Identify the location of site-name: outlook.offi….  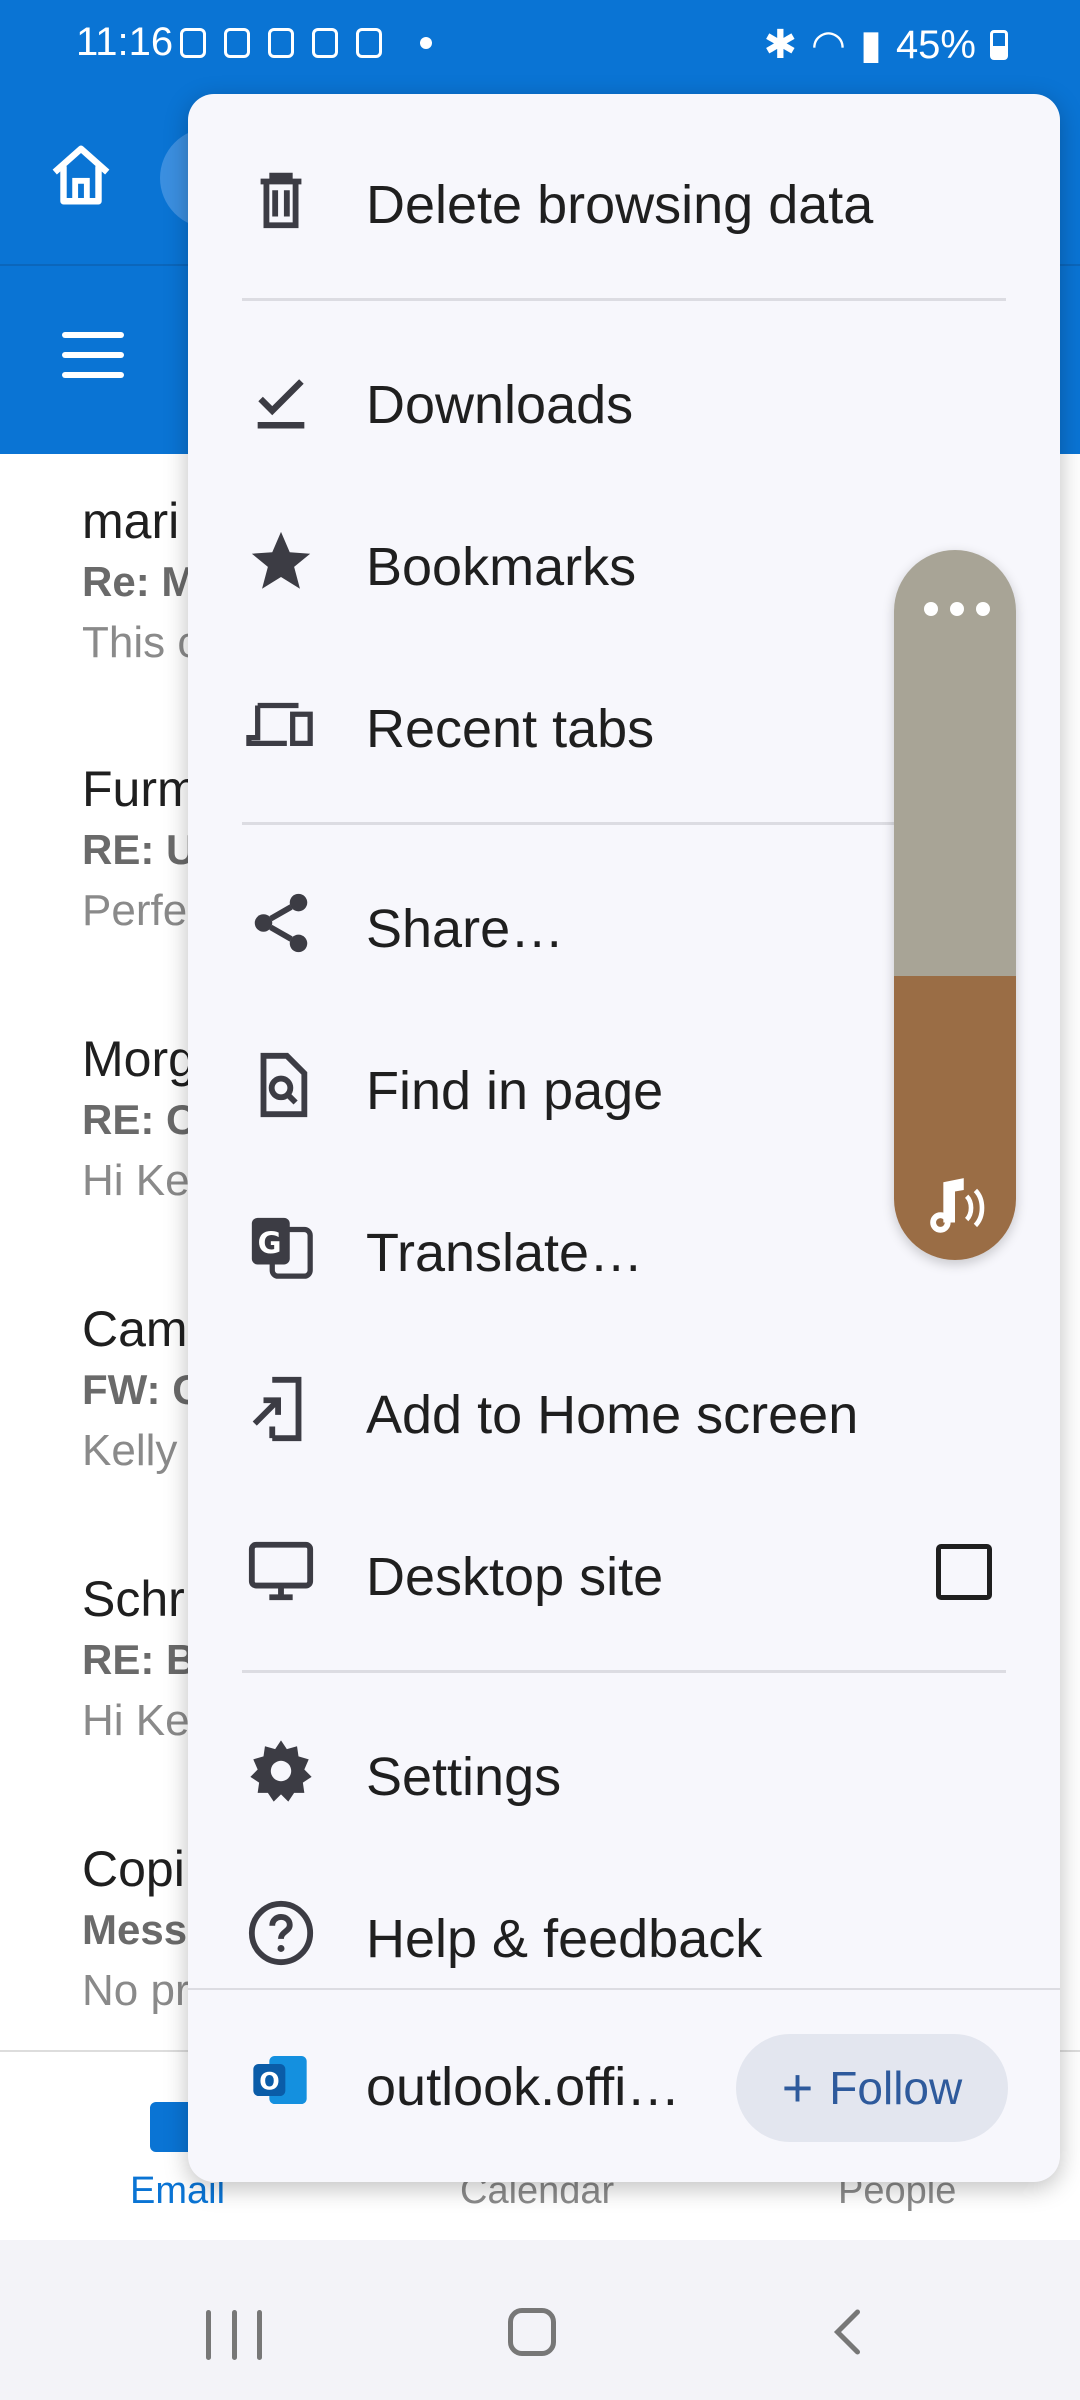
(523, 2087).